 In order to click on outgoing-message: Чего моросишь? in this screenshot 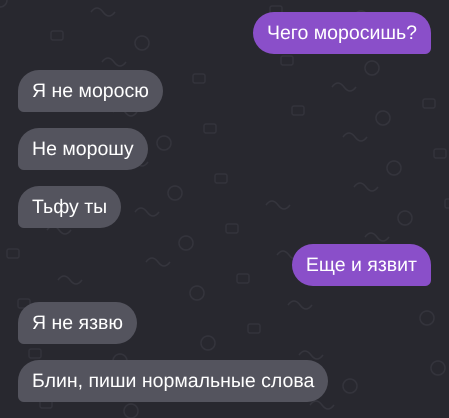, I will do `click(341, 33)`.